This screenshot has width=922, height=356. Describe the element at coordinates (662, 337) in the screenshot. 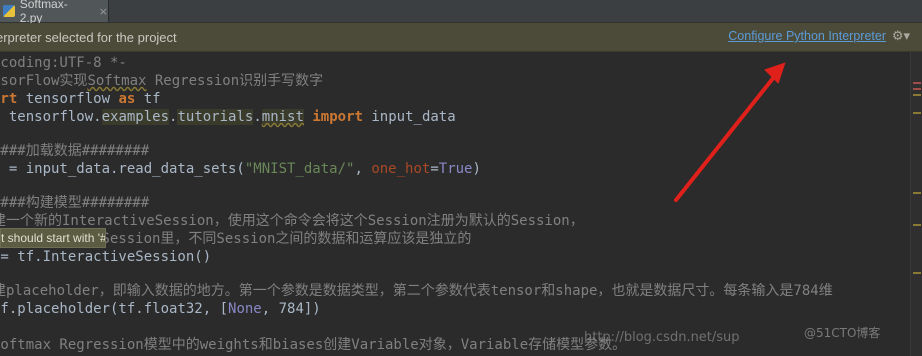

I see `watermark-url: http://blog.csdn.net/sup` at that location.